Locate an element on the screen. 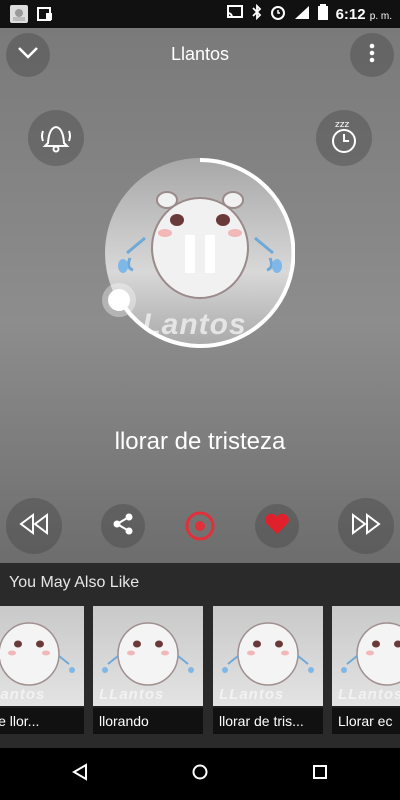 The height and width of the screenshot is (800, 400). album-art-container: LLantos is located at coordinates (200, 253).